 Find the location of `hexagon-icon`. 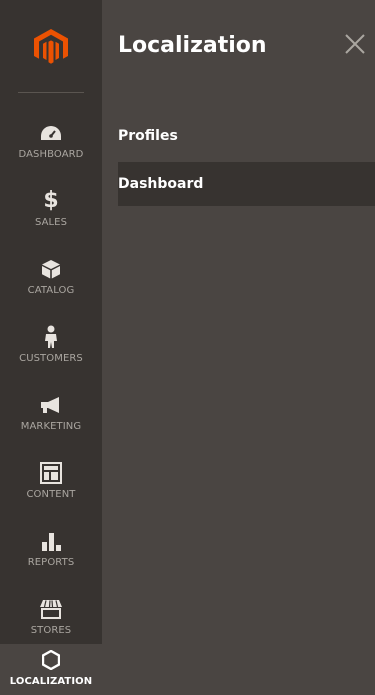

hexagon-icon is located at coordinates (51, 660).